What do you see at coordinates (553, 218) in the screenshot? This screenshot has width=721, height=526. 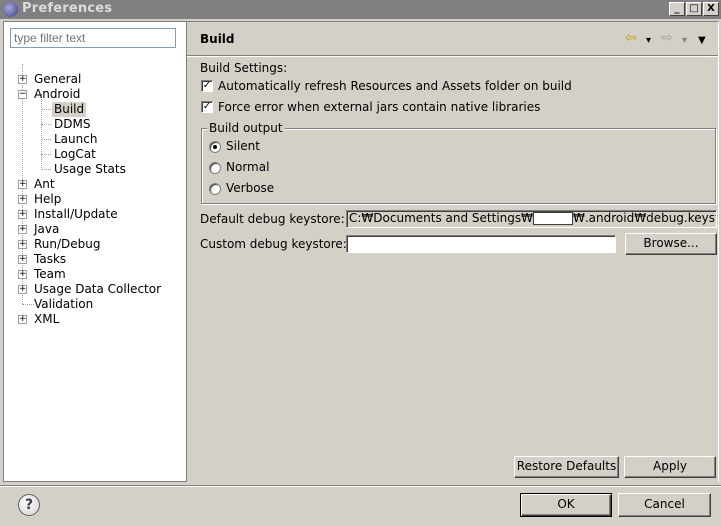 I see `redacted-username` at bounding box center [553, 218].